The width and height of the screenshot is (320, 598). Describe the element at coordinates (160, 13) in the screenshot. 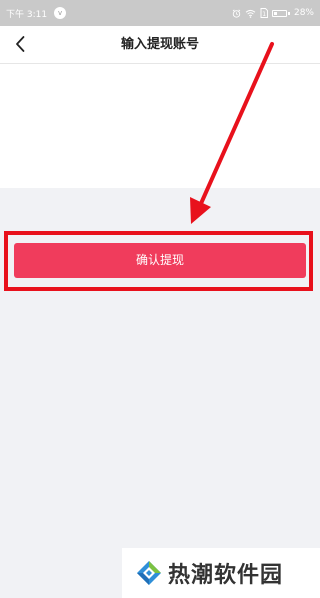

I see `status-bar: 下午 3:11 v 1 28%` at that location.